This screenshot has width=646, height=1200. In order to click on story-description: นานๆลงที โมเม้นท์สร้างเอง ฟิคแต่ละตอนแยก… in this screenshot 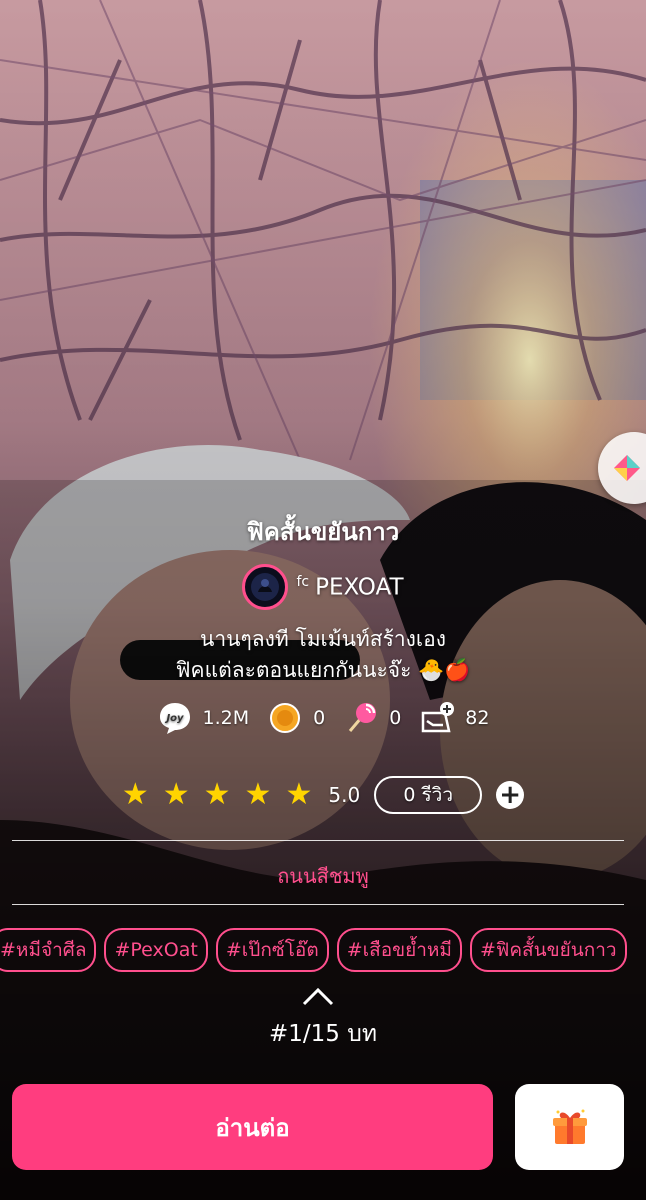, I will do `click(323, 655)`.